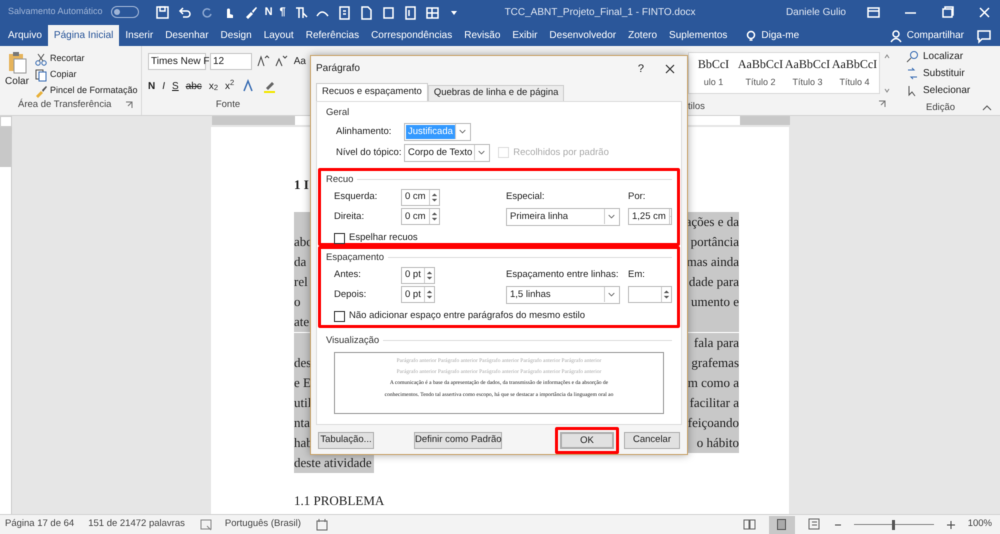 Image resolution: width=1000 pixels, height=534 pixels. What do you see at coordinates (984, 36) in the screenshot?
I see `comment-icon` at bounding box center [984, 36].